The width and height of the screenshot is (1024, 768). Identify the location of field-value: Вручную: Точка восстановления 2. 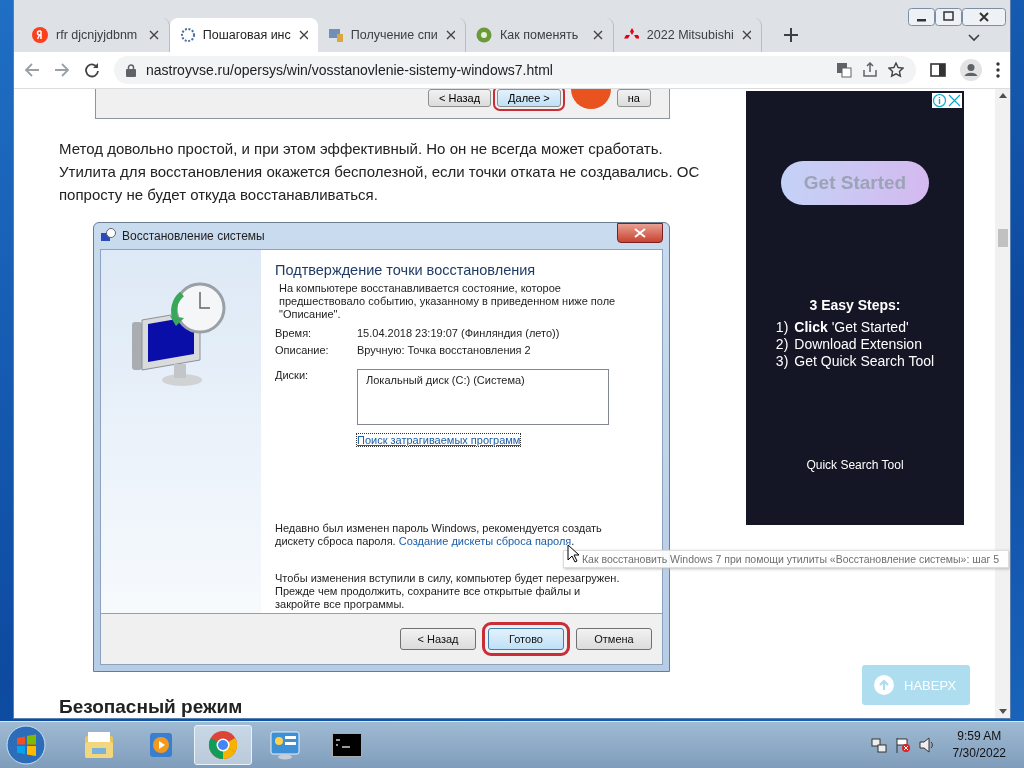
(444, 349).